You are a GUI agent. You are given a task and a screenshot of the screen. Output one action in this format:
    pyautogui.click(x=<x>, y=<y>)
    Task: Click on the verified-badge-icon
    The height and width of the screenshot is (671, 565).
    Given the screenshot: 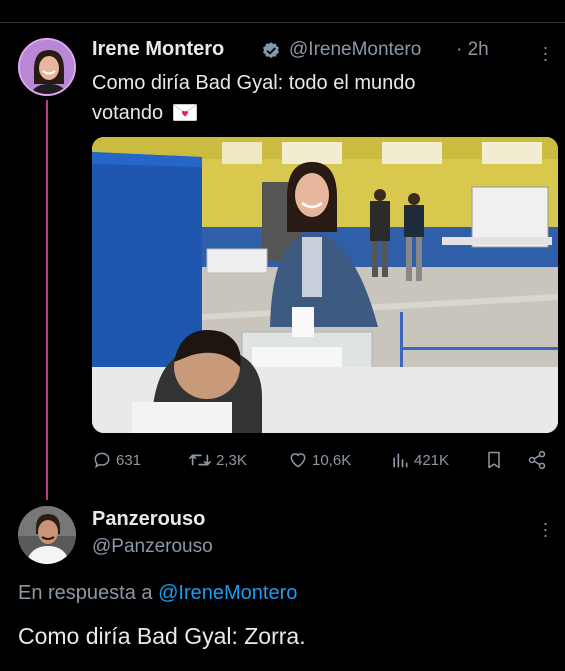 What is the action you would take?
    pyautogui.click(x=271, y=50)
    